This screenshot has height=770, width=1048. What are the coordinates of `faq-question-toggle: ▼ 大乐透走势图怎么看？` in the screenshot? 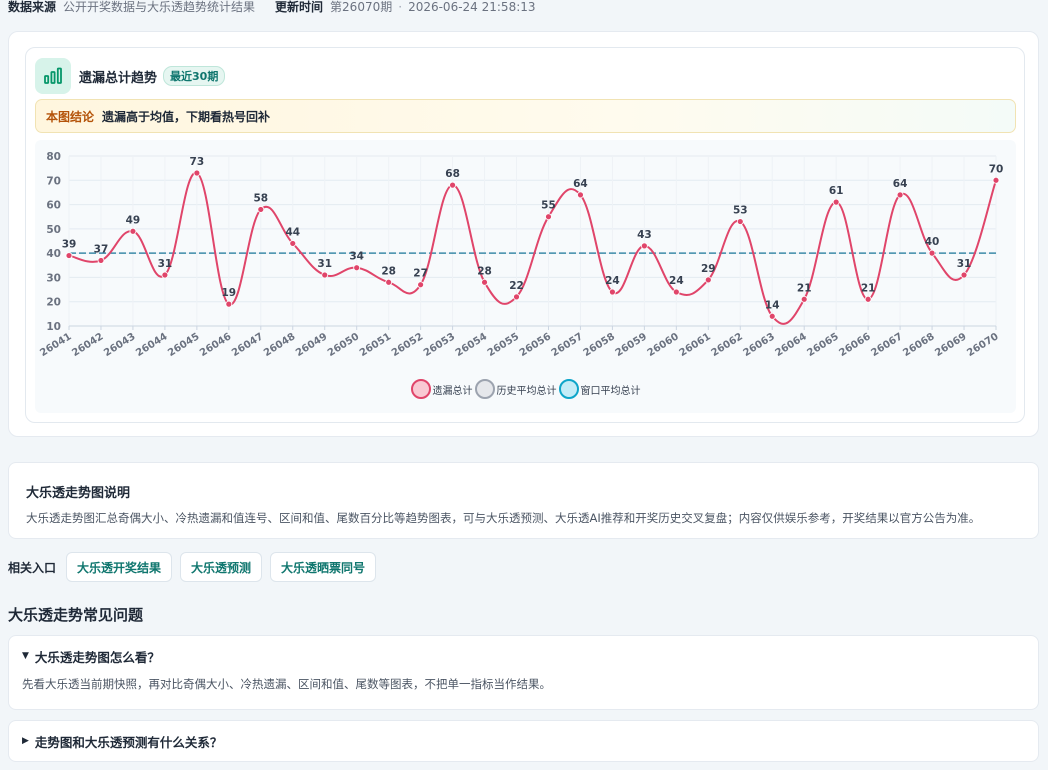 It's located at (523, 656).